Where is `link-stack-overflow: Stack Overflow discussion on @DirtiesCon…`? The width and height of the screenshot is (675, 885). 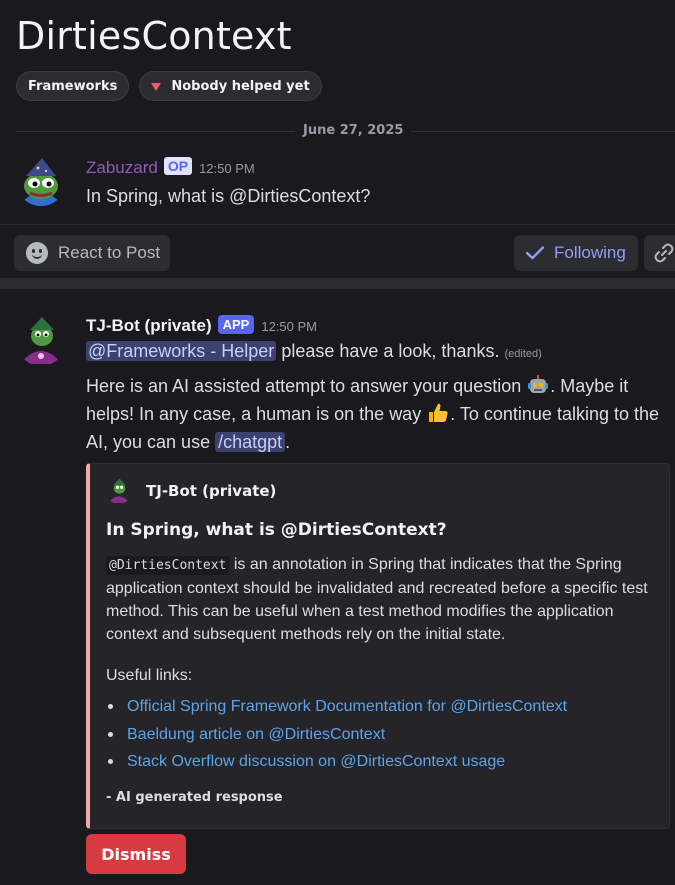
link-stack-overflow: Stack Overflow discussion on @DirtiesCon… is located at coordinates (316, 762).